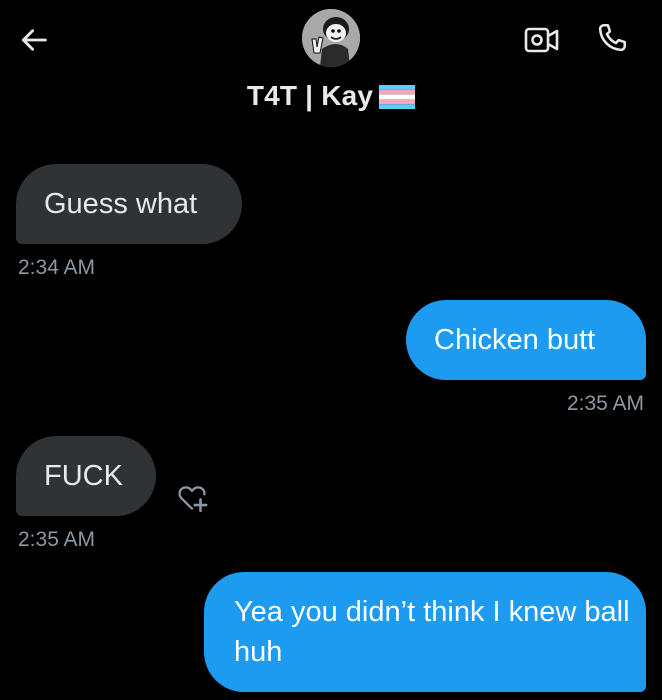  I want to click on message-bubble-outgoing: Chicken butt, so click(526, 340).